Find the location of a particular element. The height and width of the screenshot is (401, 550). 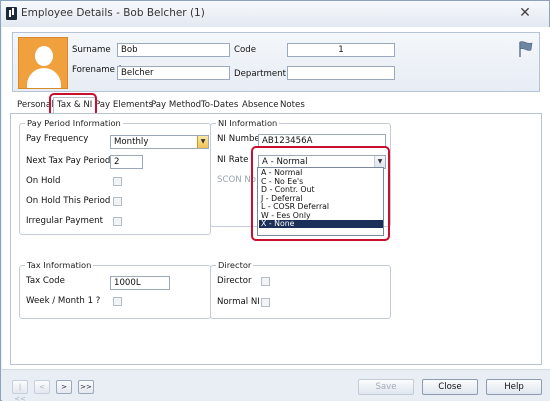

on-hold-checkbox is located at coordinates (117, 181).